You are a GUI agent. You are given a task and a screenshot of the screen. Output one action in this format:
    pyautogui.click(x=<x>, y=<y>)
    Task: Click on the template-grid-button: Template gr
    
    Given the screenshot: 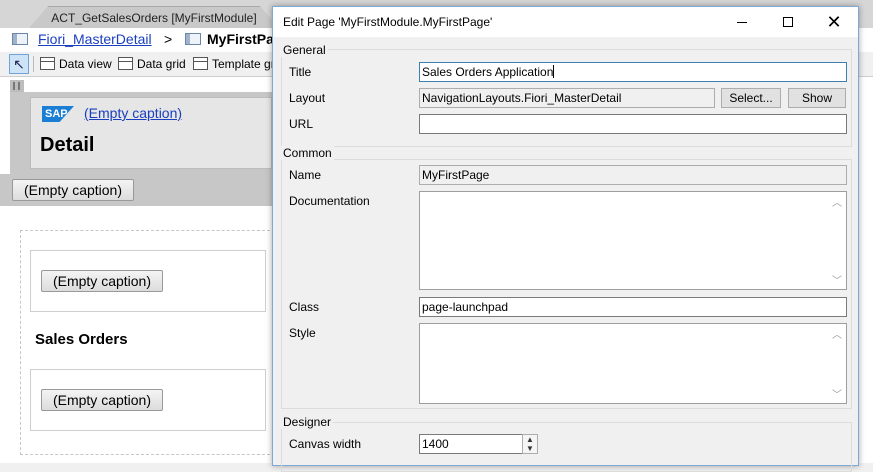 What is the action you would take?
    pyautogui.click(x=234, y=64)
    